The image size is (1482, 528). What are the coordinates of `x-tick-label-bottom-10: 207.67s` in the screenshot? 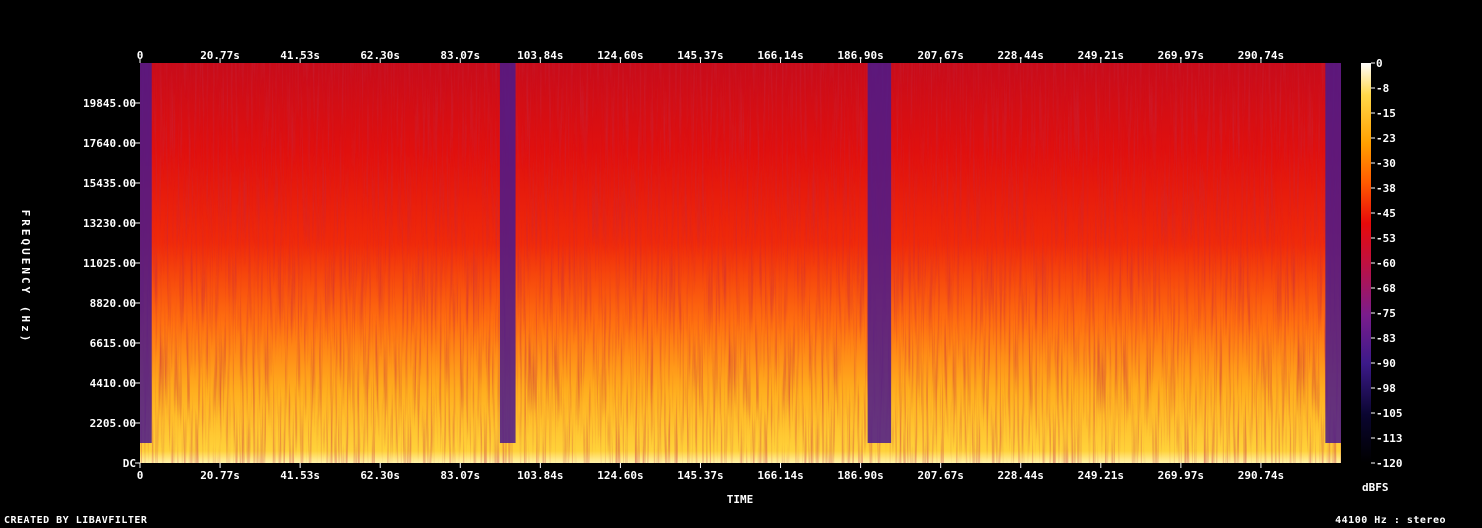 It's located at (940, 475).